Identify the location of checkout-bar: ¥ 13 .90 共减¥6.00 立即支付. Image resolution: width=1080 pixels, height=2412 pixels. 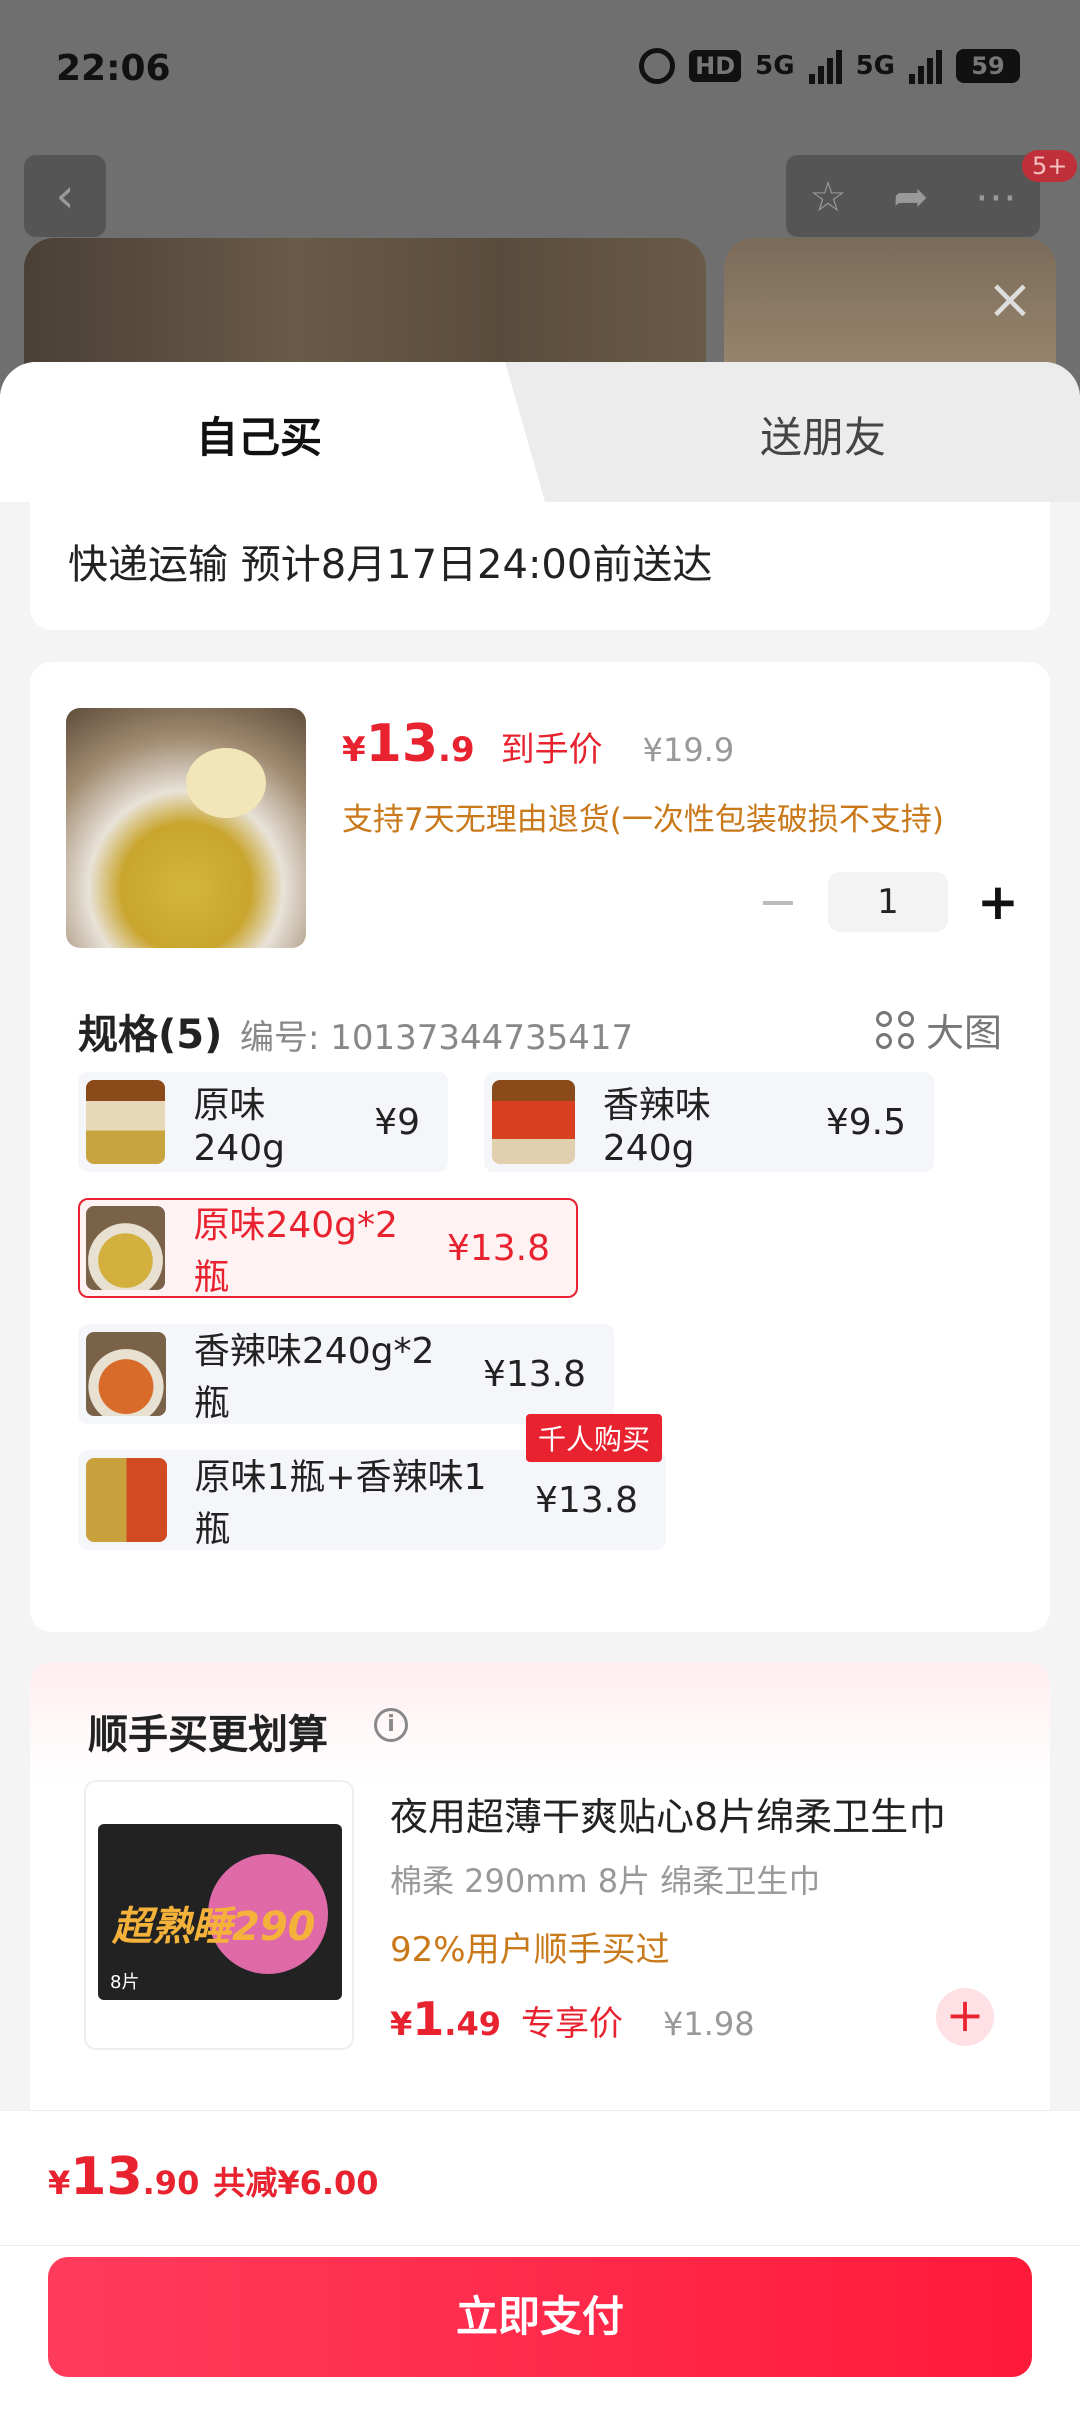
(540, 2261).